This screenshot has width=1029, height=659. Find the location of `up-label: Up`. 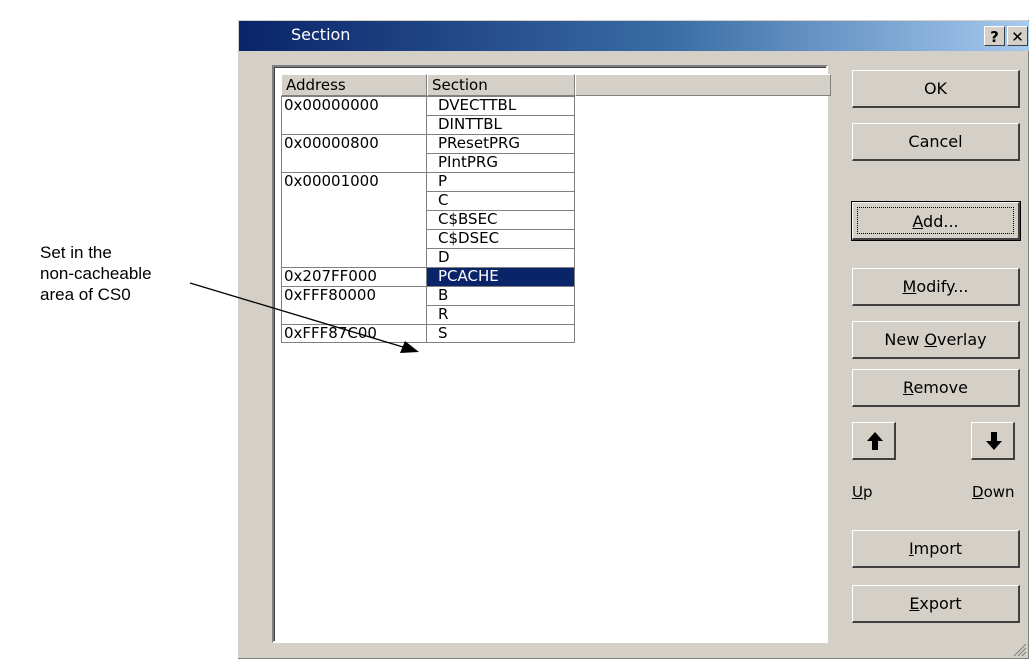

up-label: Up is located at coordinates (862, 492).